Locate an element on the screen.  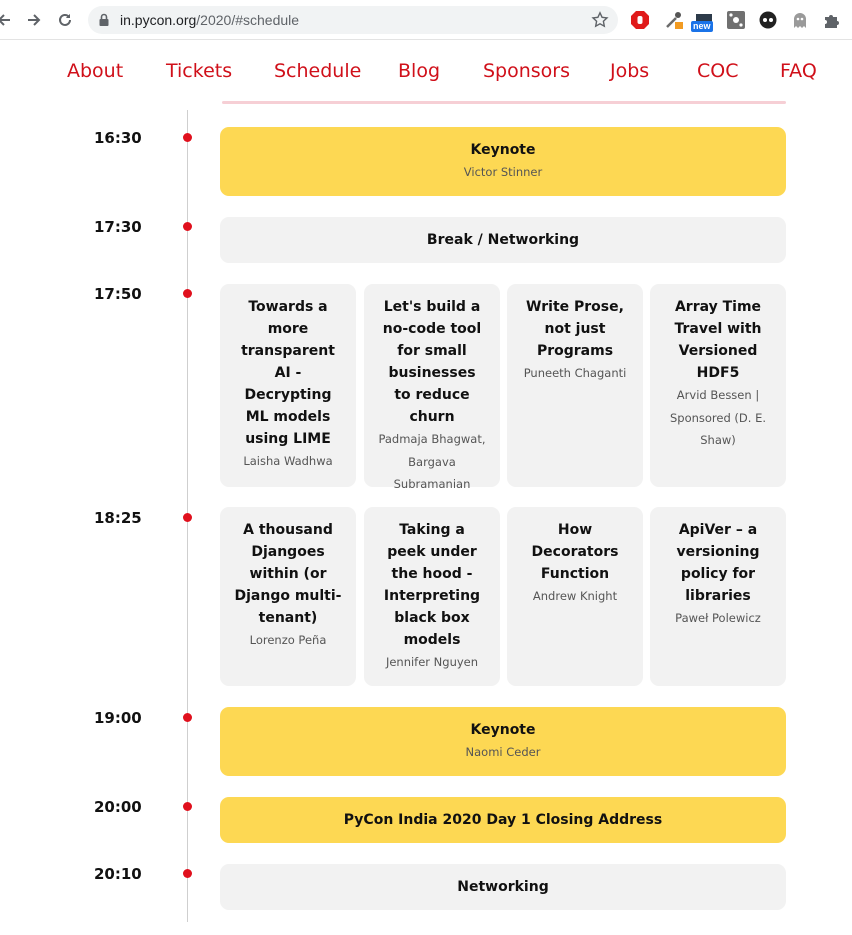
slot-time: 19:00 is located at coordinates (118, 718).